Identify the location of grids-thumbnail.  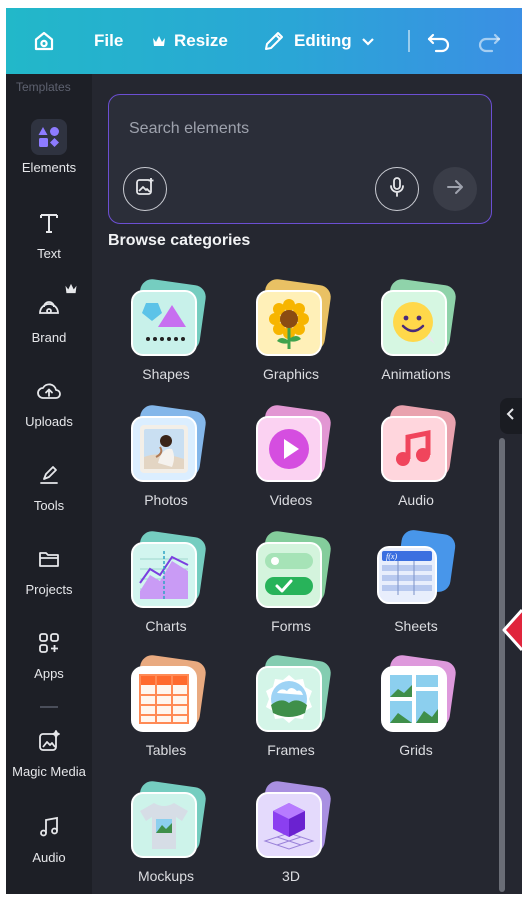
(417, 693).